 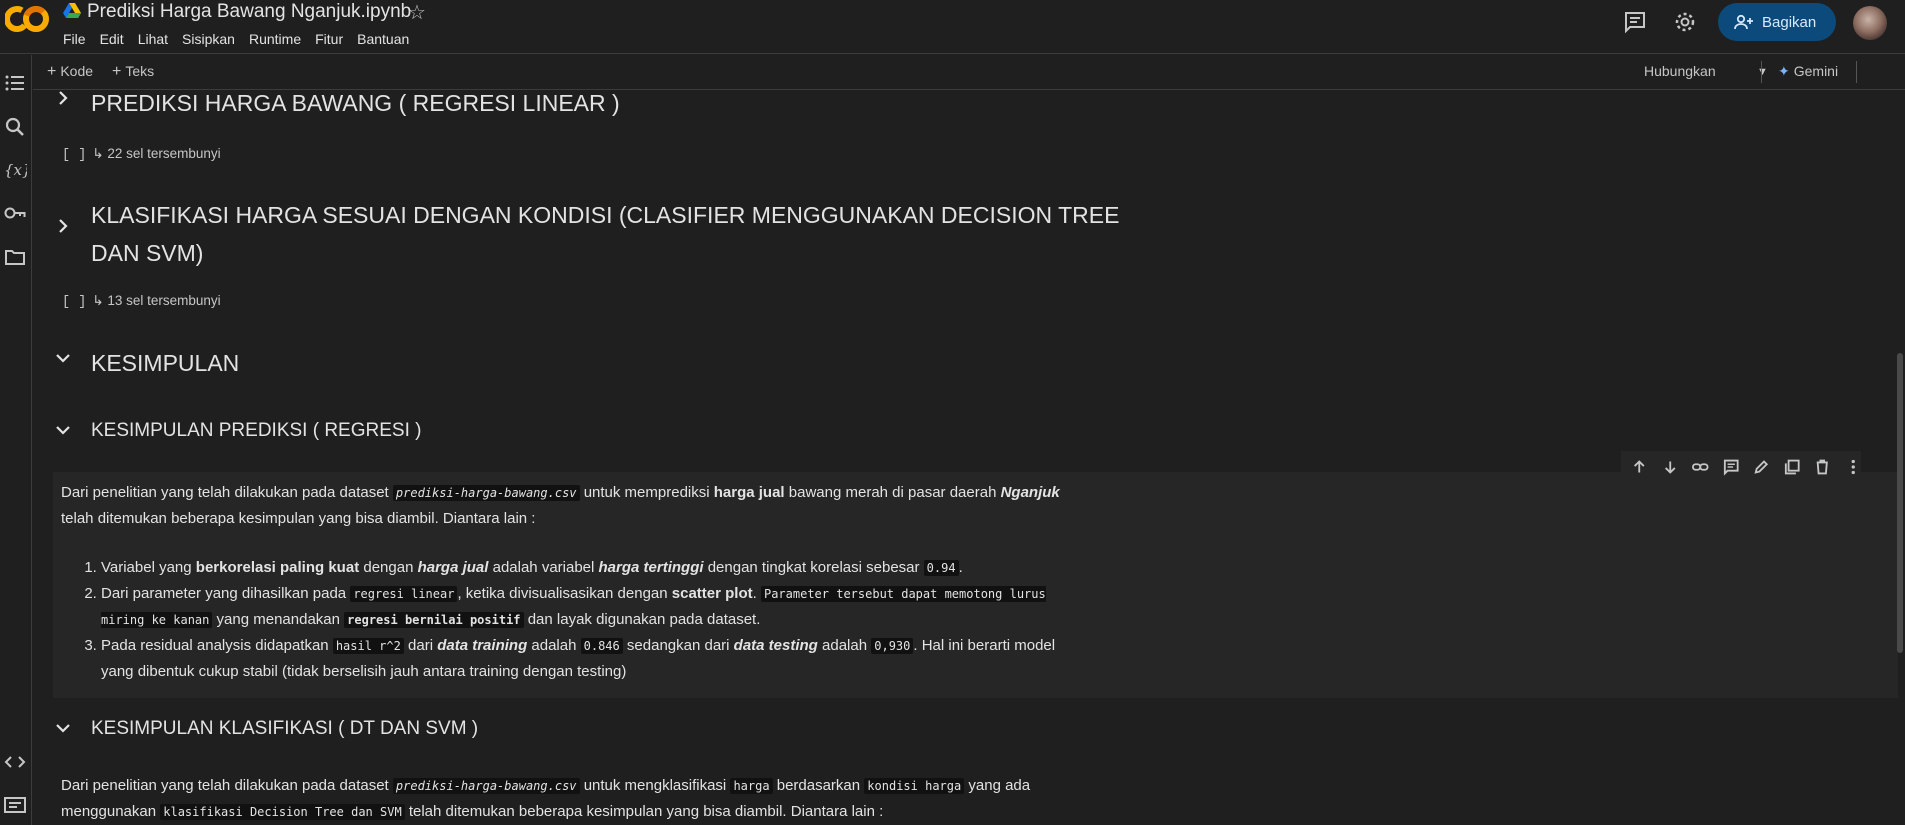 I want to click on arrow-up-icon, so click(x=1639, y=467).